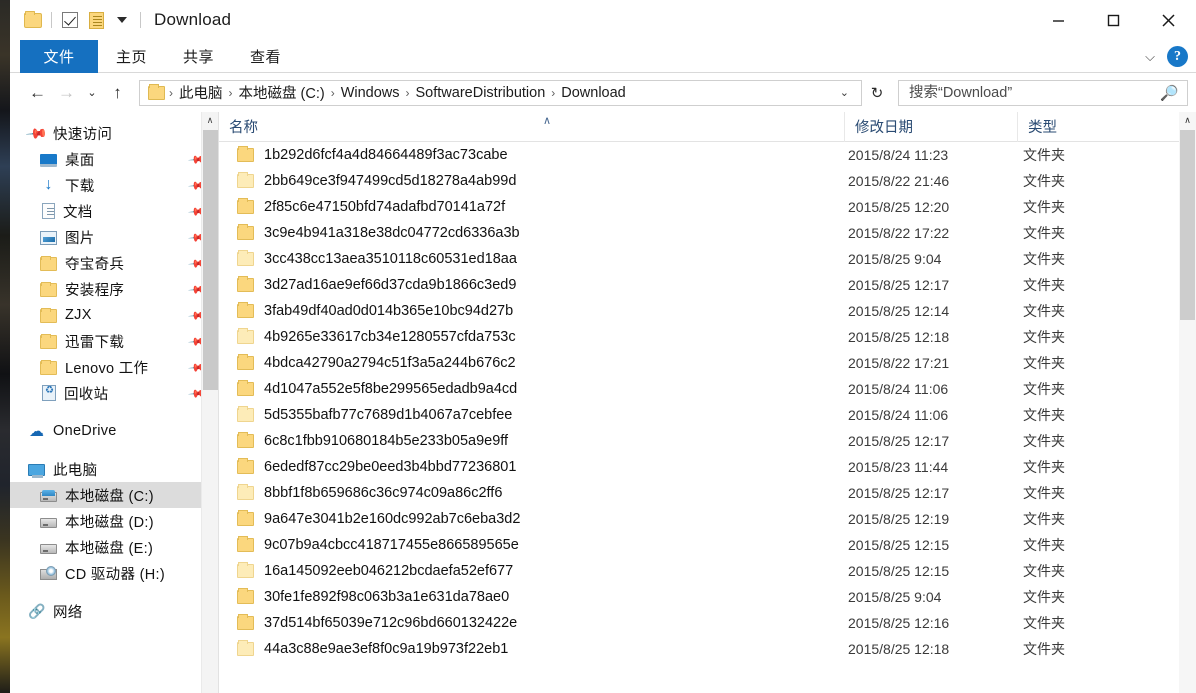  I want to click on file-list-scrollbar: ∧, so click(1187, 402).